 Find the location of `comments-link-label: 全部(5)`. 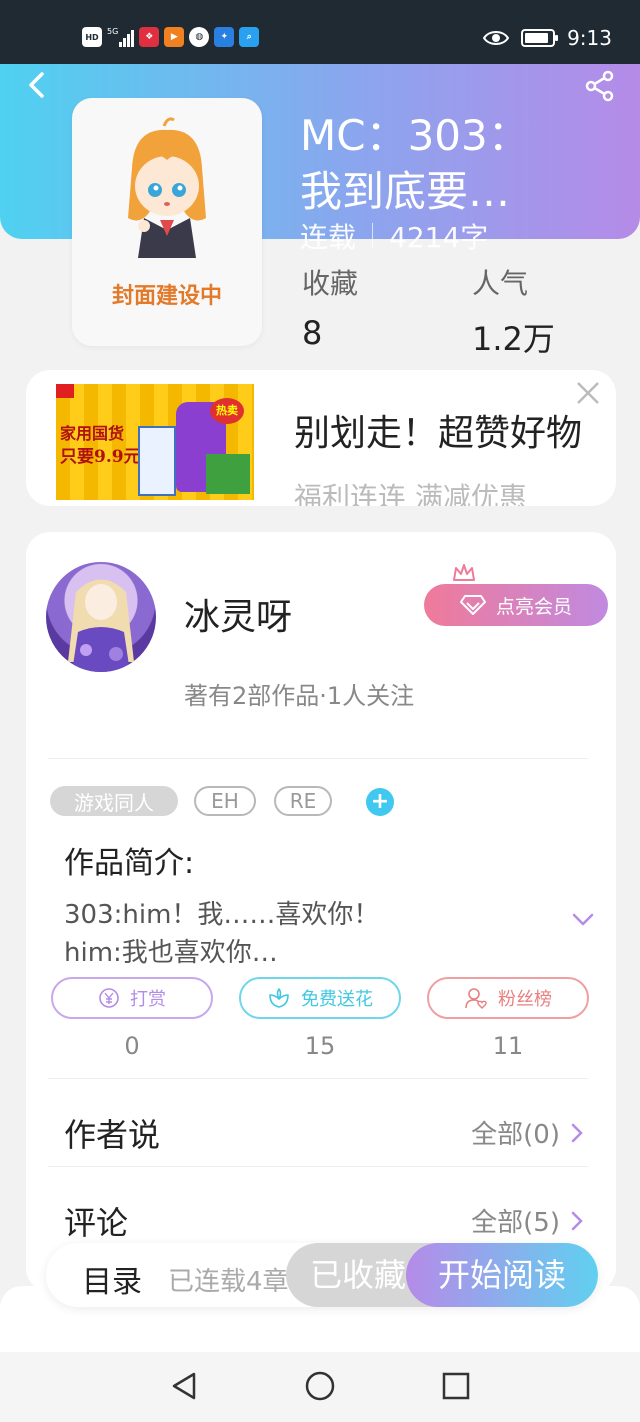

comments-link-label: 全部(5) is located at coordinates (515, 1223).